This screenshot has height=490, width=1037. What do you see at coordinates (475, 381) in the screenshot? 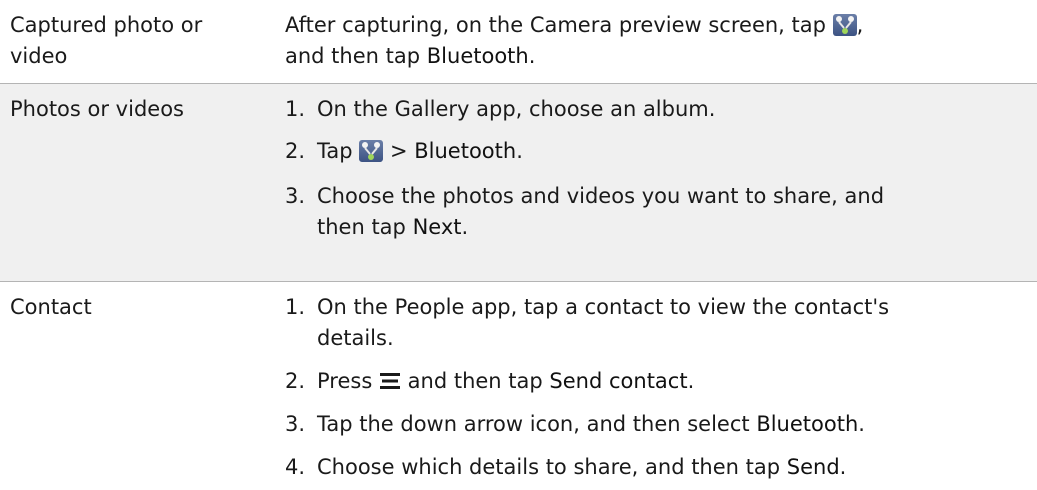
I see `step-text-mid: and then tap` at bounding box center [475, 381].